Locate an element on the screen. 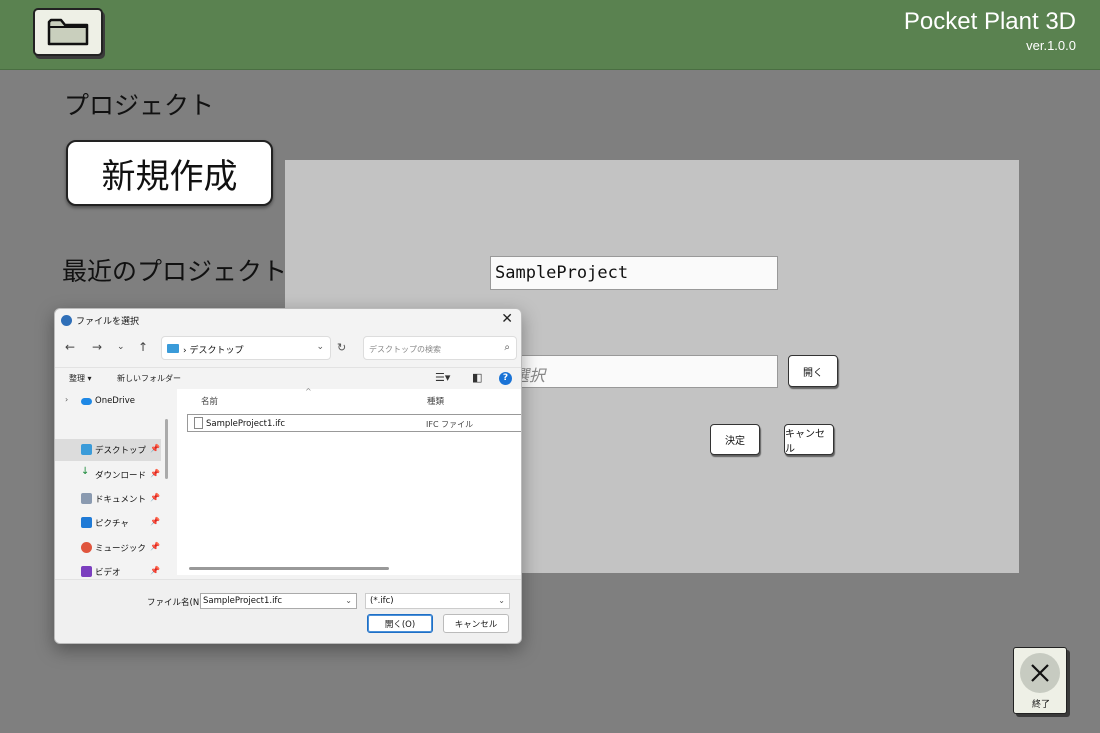 The height and width of the screenshot is (733, 1100). folder-icon is located at coordinates (68, 32).